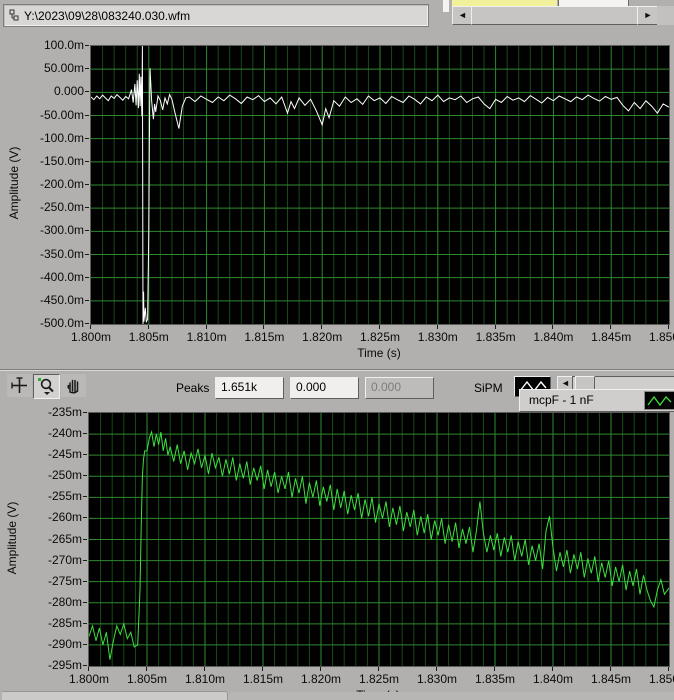 The image size is (674, 700). Describe the element at coordinates (216, 15) in the screenshot. I see `file-path-input: Y:\2023\09\28\083240.030.wfm` at that location.